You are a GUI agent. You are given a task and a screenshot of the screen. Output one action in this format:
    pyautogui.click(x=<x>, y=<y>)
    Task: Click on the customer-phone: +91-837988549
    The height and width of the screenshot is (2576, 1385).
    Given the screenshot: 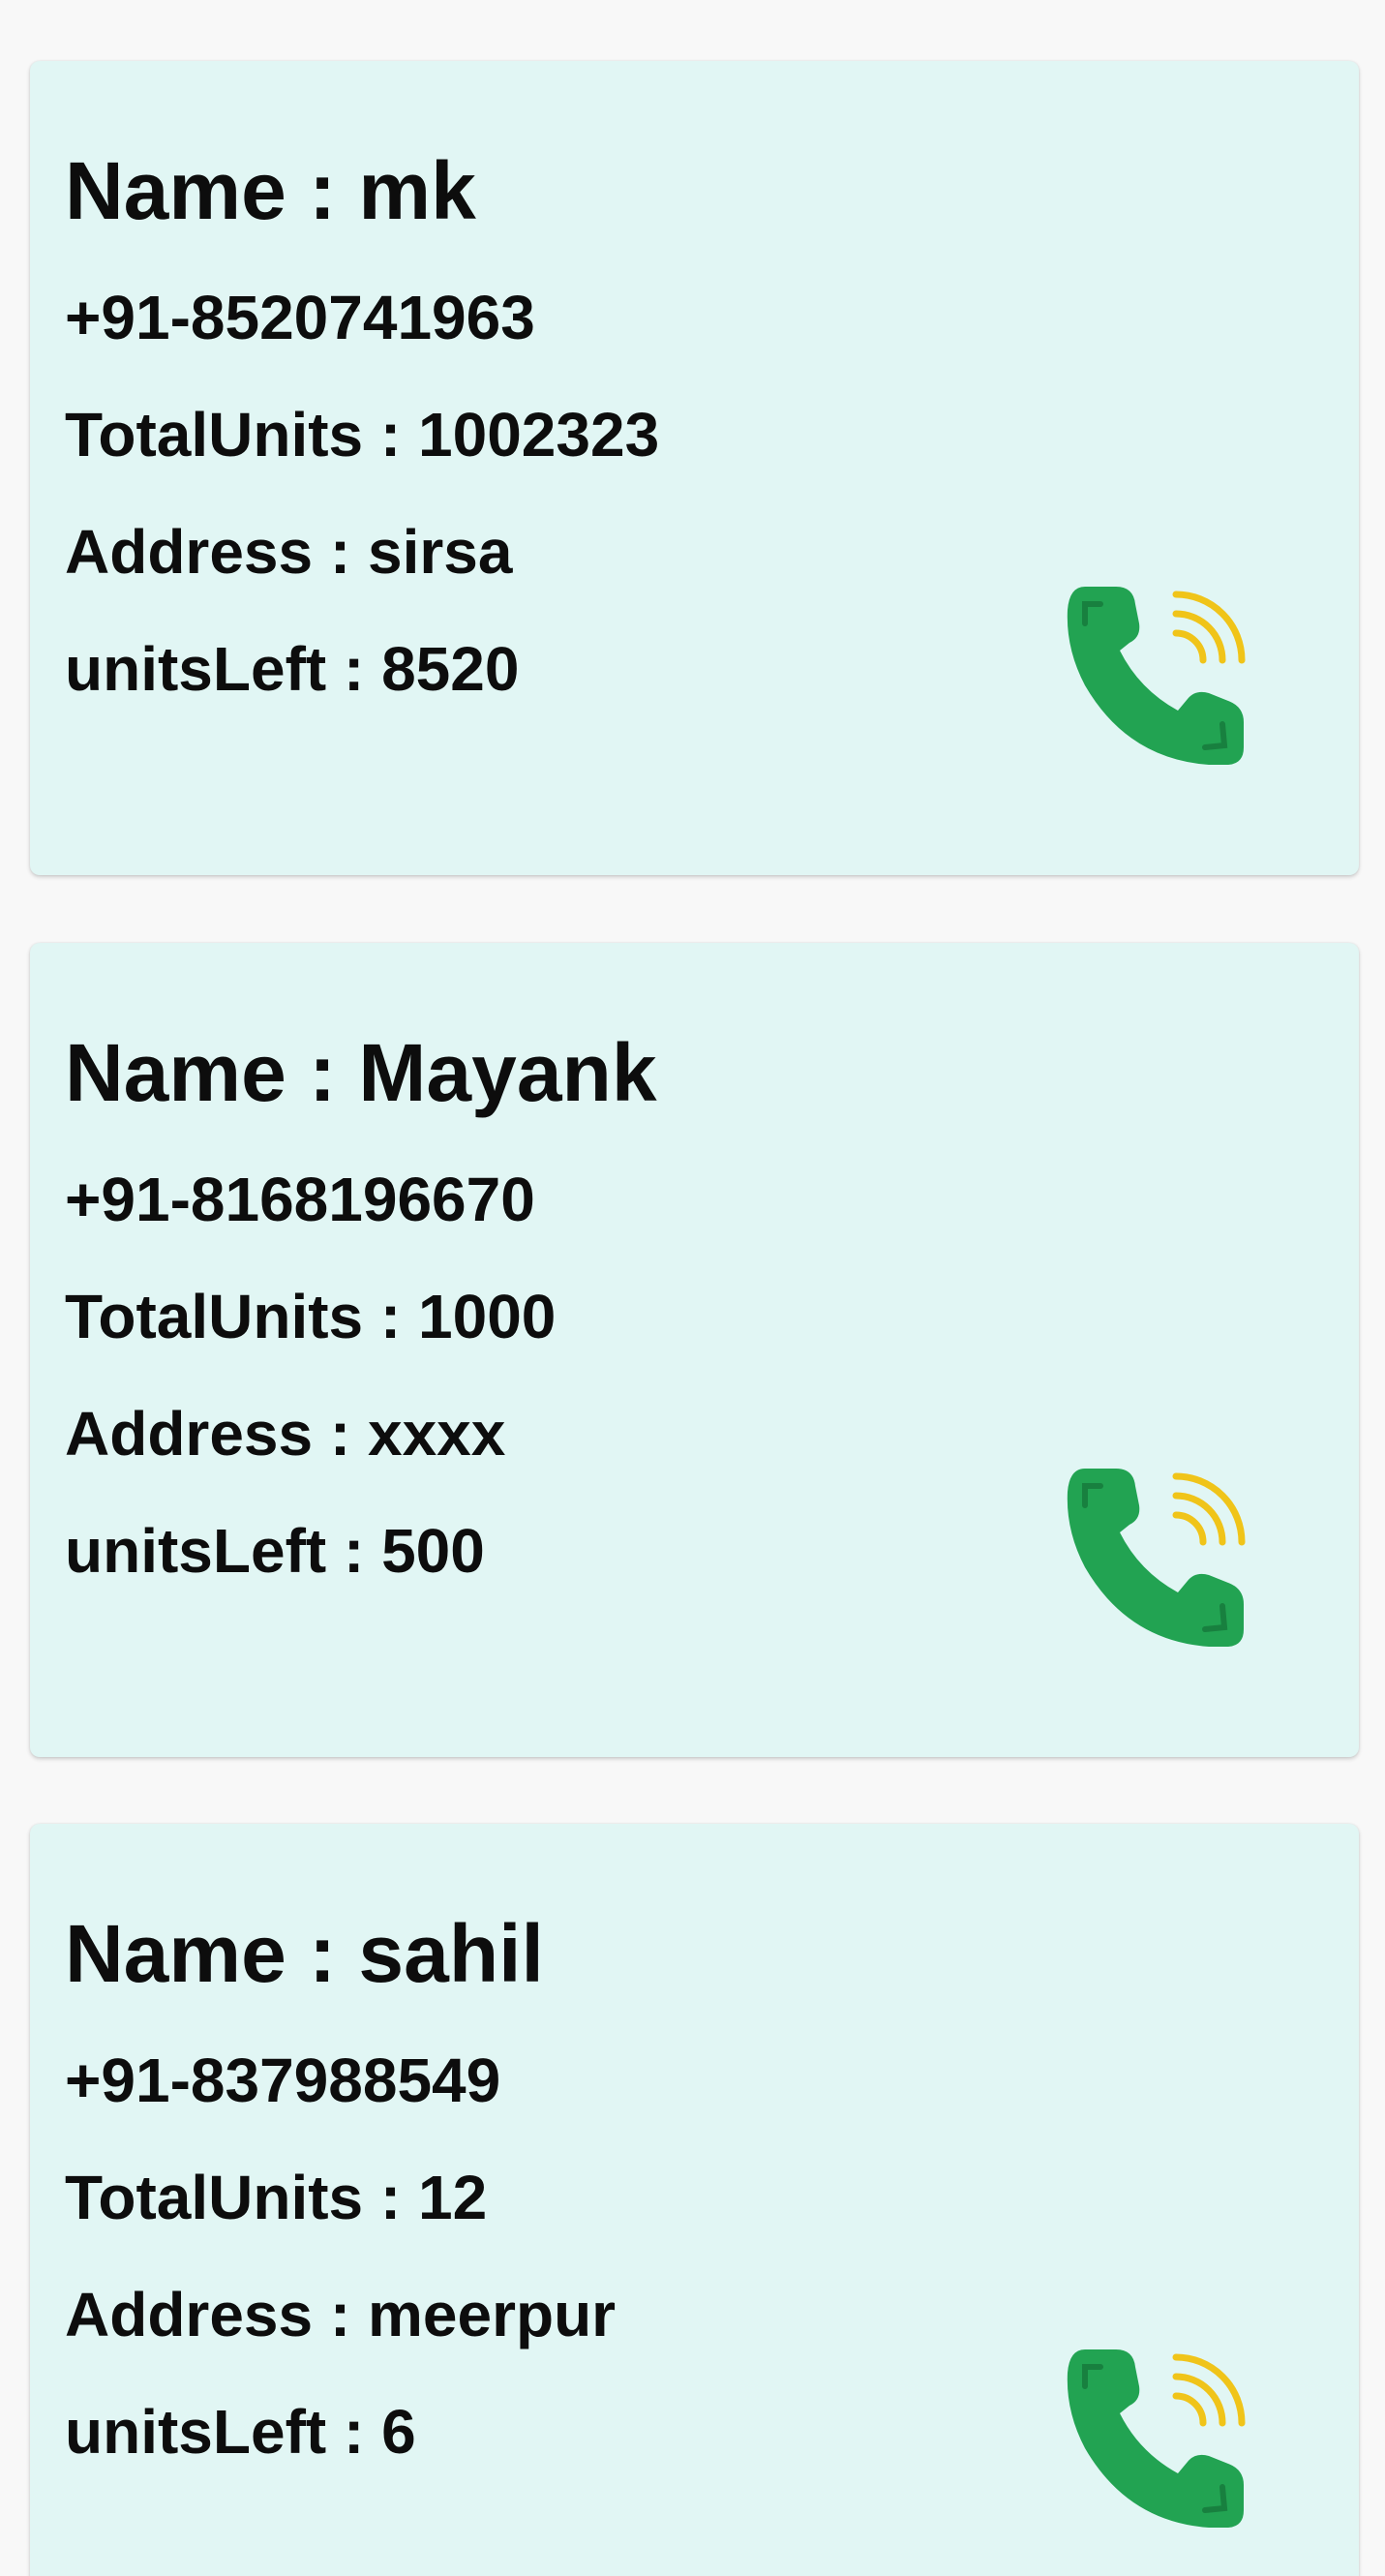 What is the action you would take?
    pyautogui.click(x=283, y=2081)
    